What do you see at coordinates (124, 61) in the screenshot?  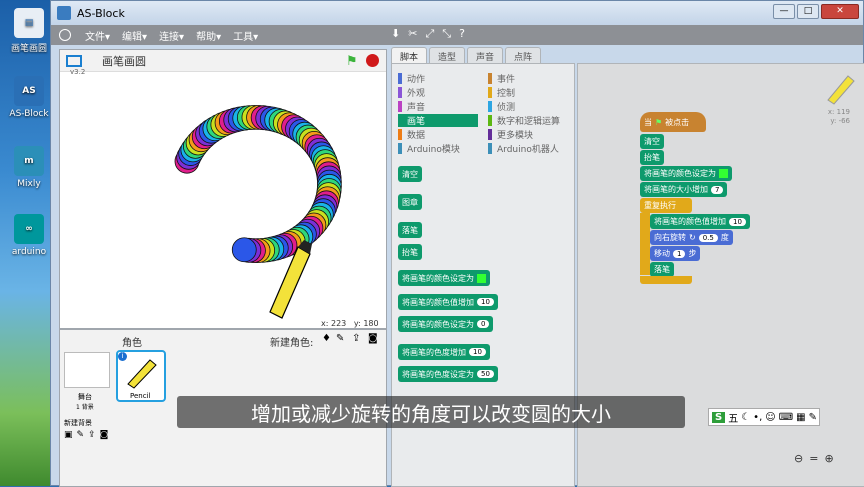 I see `stage-title: 画笔画圆` at bounding box center [124, 61].